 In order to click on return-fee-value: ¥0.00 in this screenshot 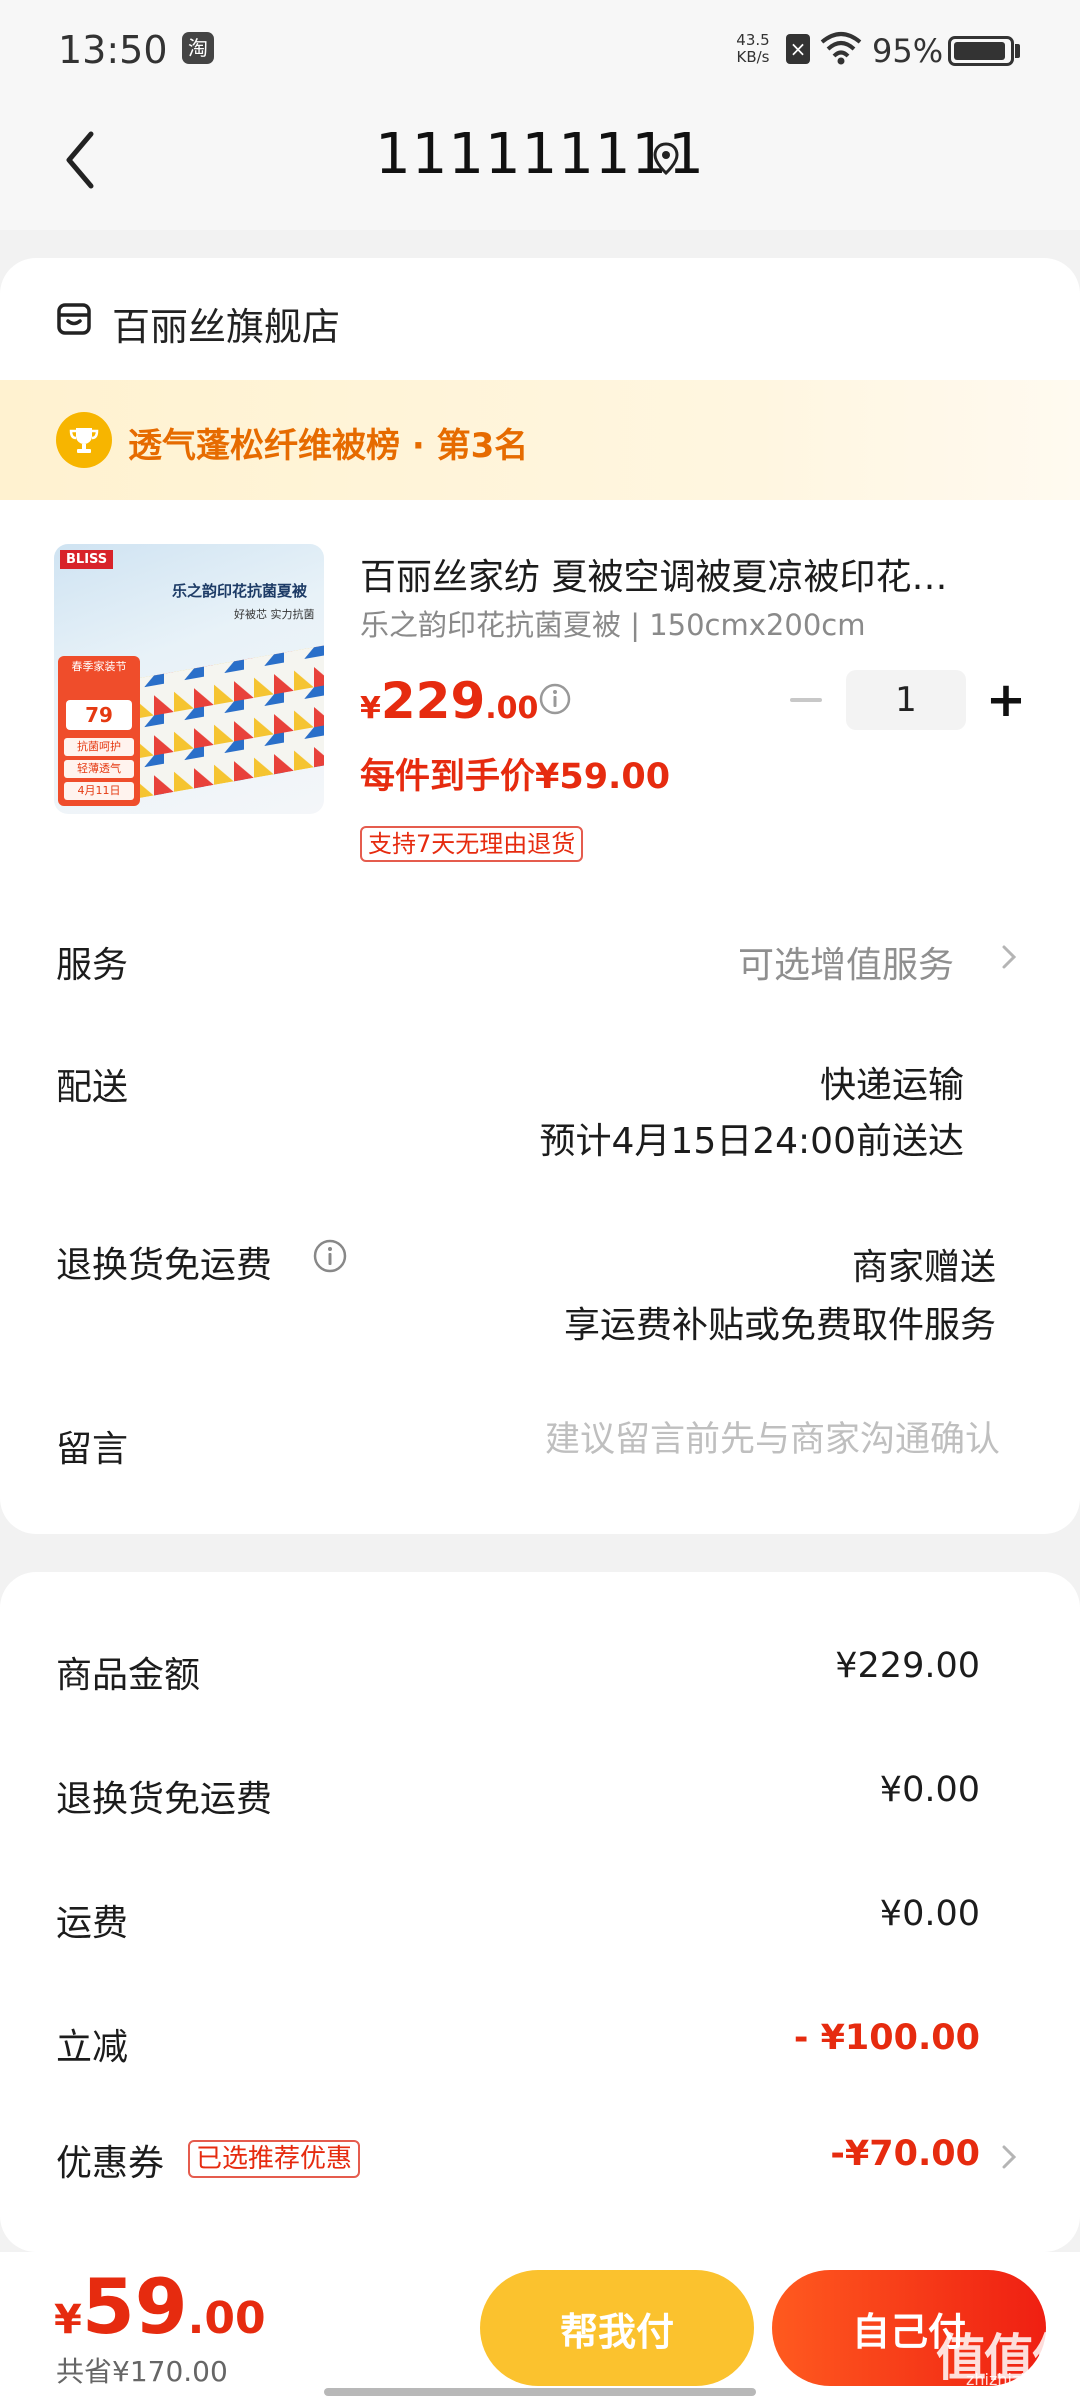, I will do `click(929, 1790)`.